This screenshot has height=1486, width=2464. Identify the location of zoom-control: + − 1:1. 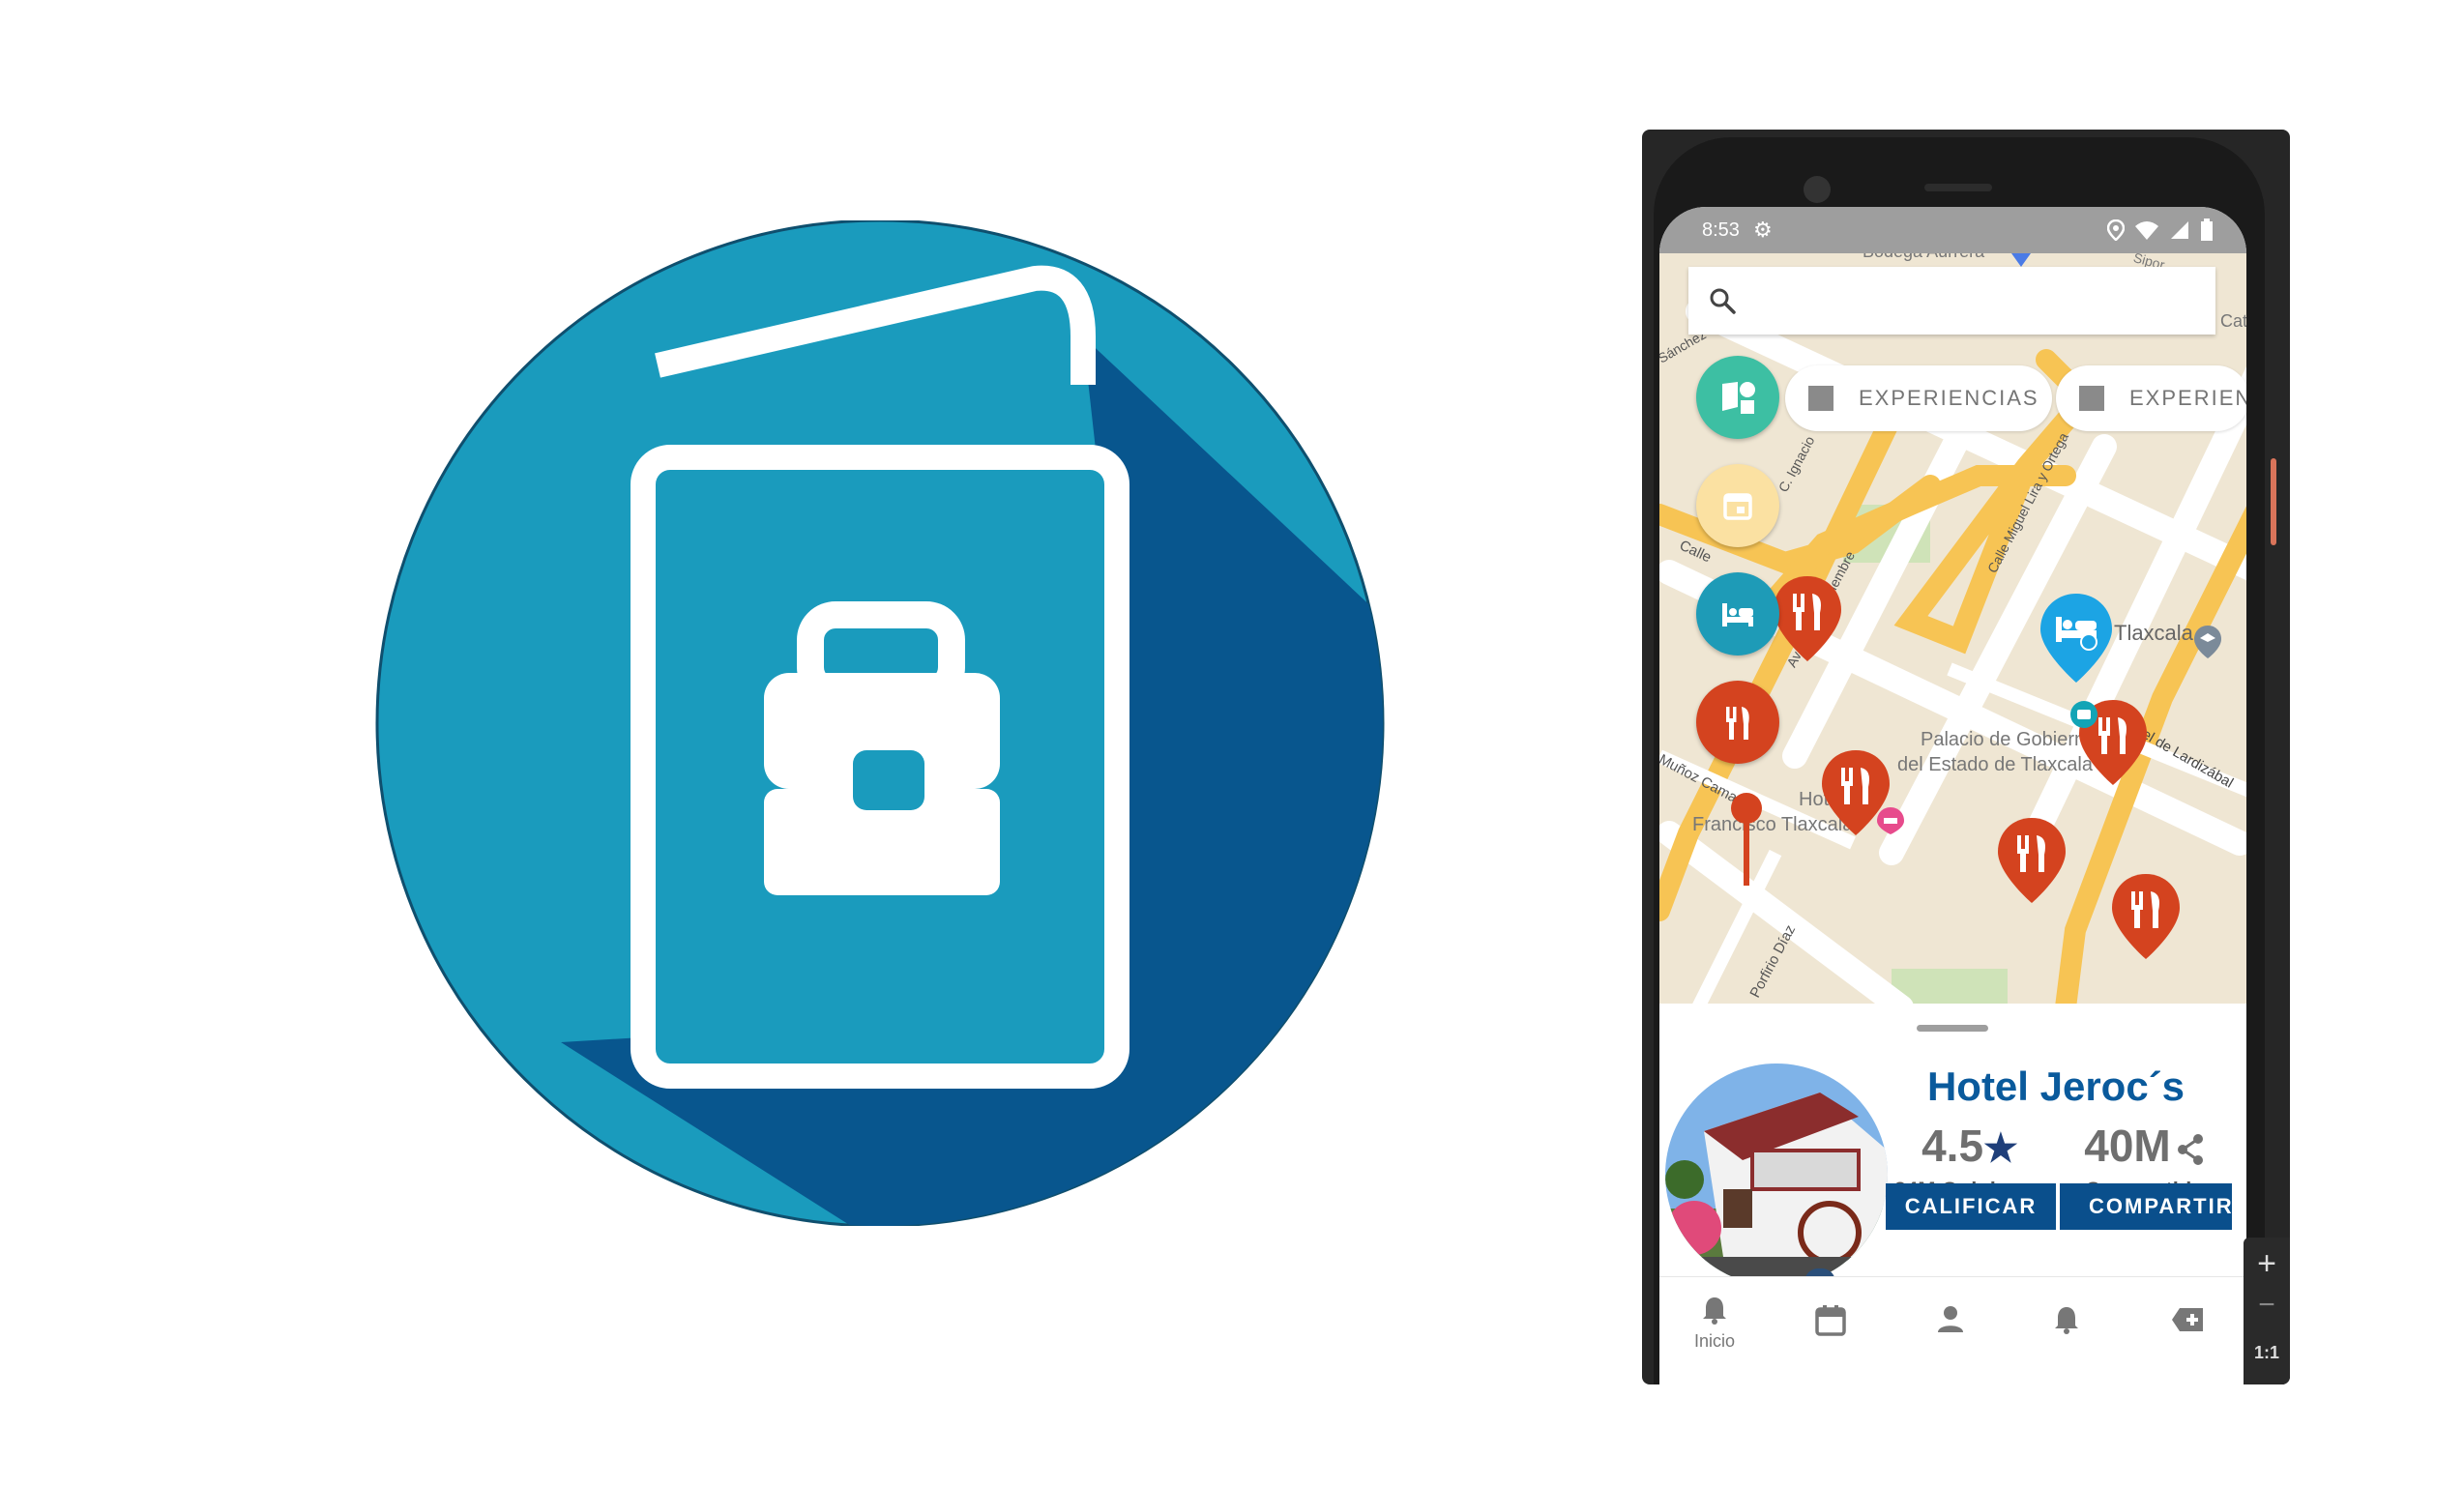
(2267, 1311).